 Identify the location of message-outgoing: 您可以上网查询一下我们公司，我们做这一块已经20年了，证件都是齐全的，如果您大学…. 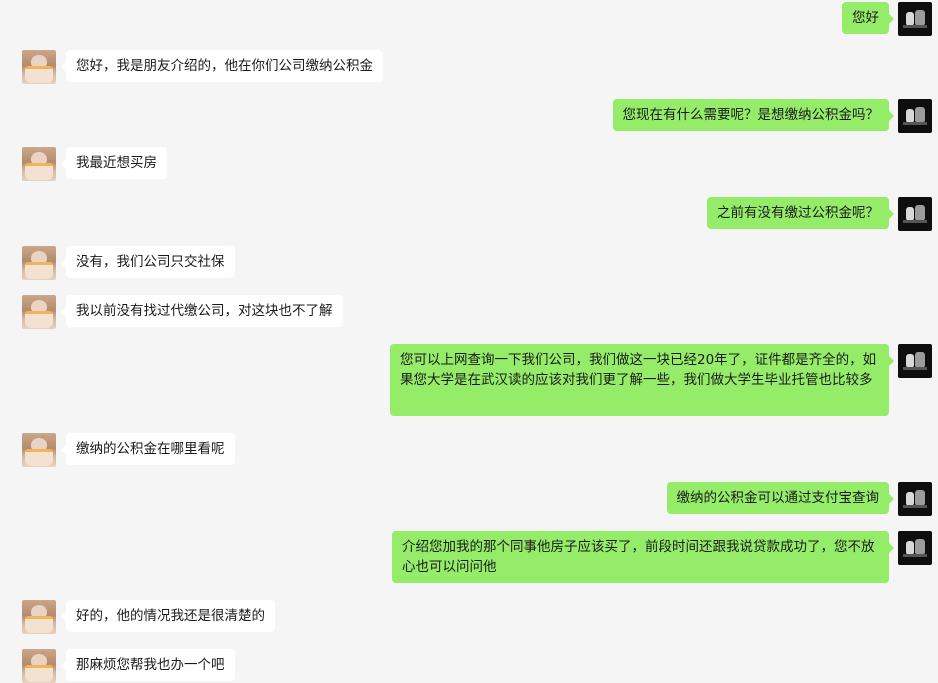
(652, 381).